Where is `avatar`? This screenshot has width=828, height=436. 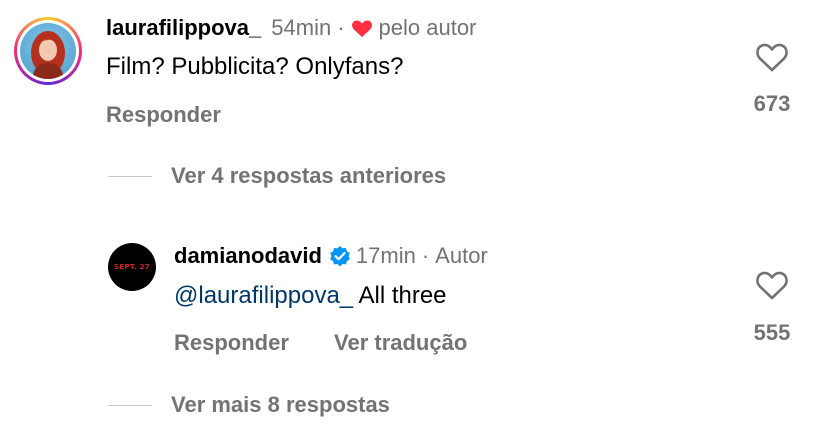
avatar is located at coordinates (48, 51).